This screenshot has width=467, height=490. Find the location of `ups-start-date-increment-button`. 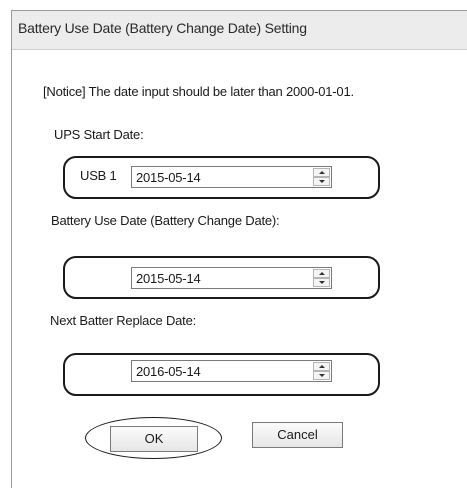

ups-start-date-increment-button is located at coordinates (321, 172).